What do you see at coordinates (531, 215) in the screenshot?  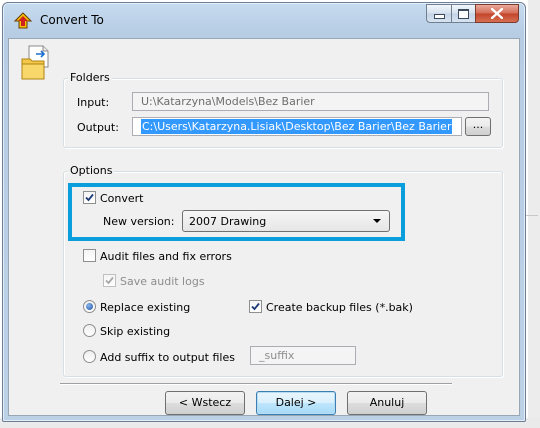 I see `background-line` at bounding box center [531, 215].